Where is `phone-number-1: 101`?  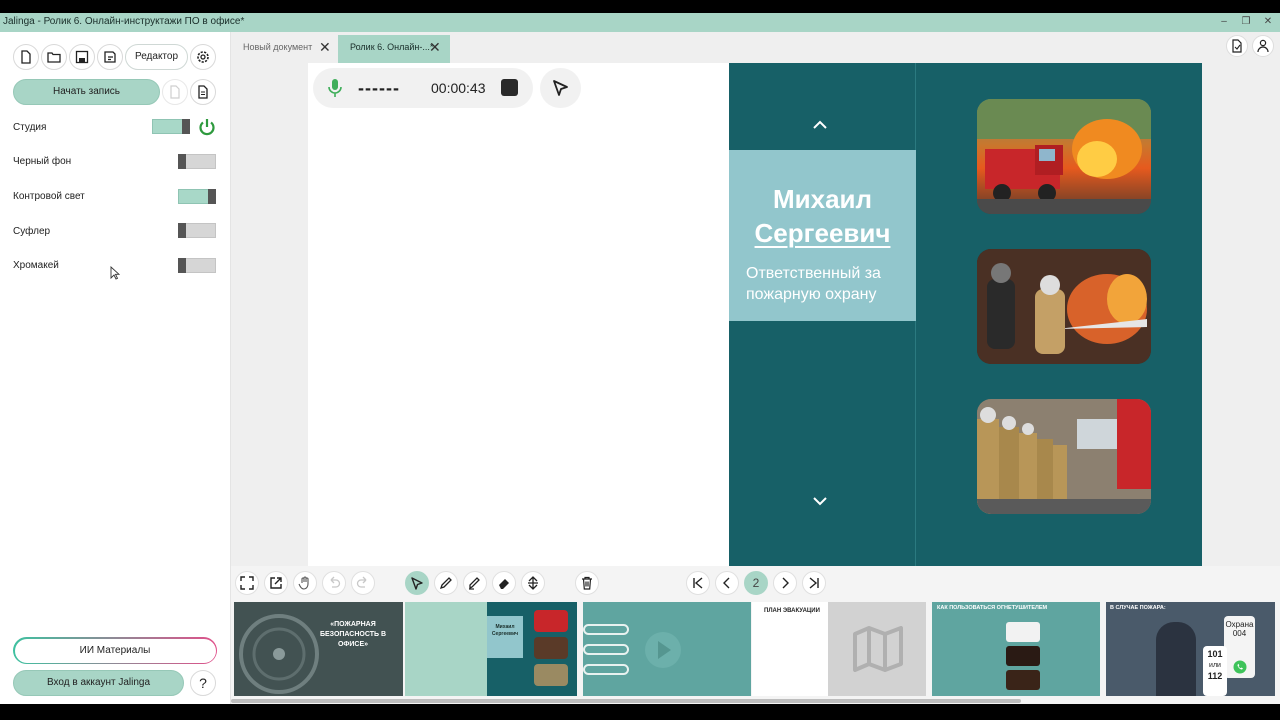 phone-number-1: 101 is located at coordinates (1215, 654).